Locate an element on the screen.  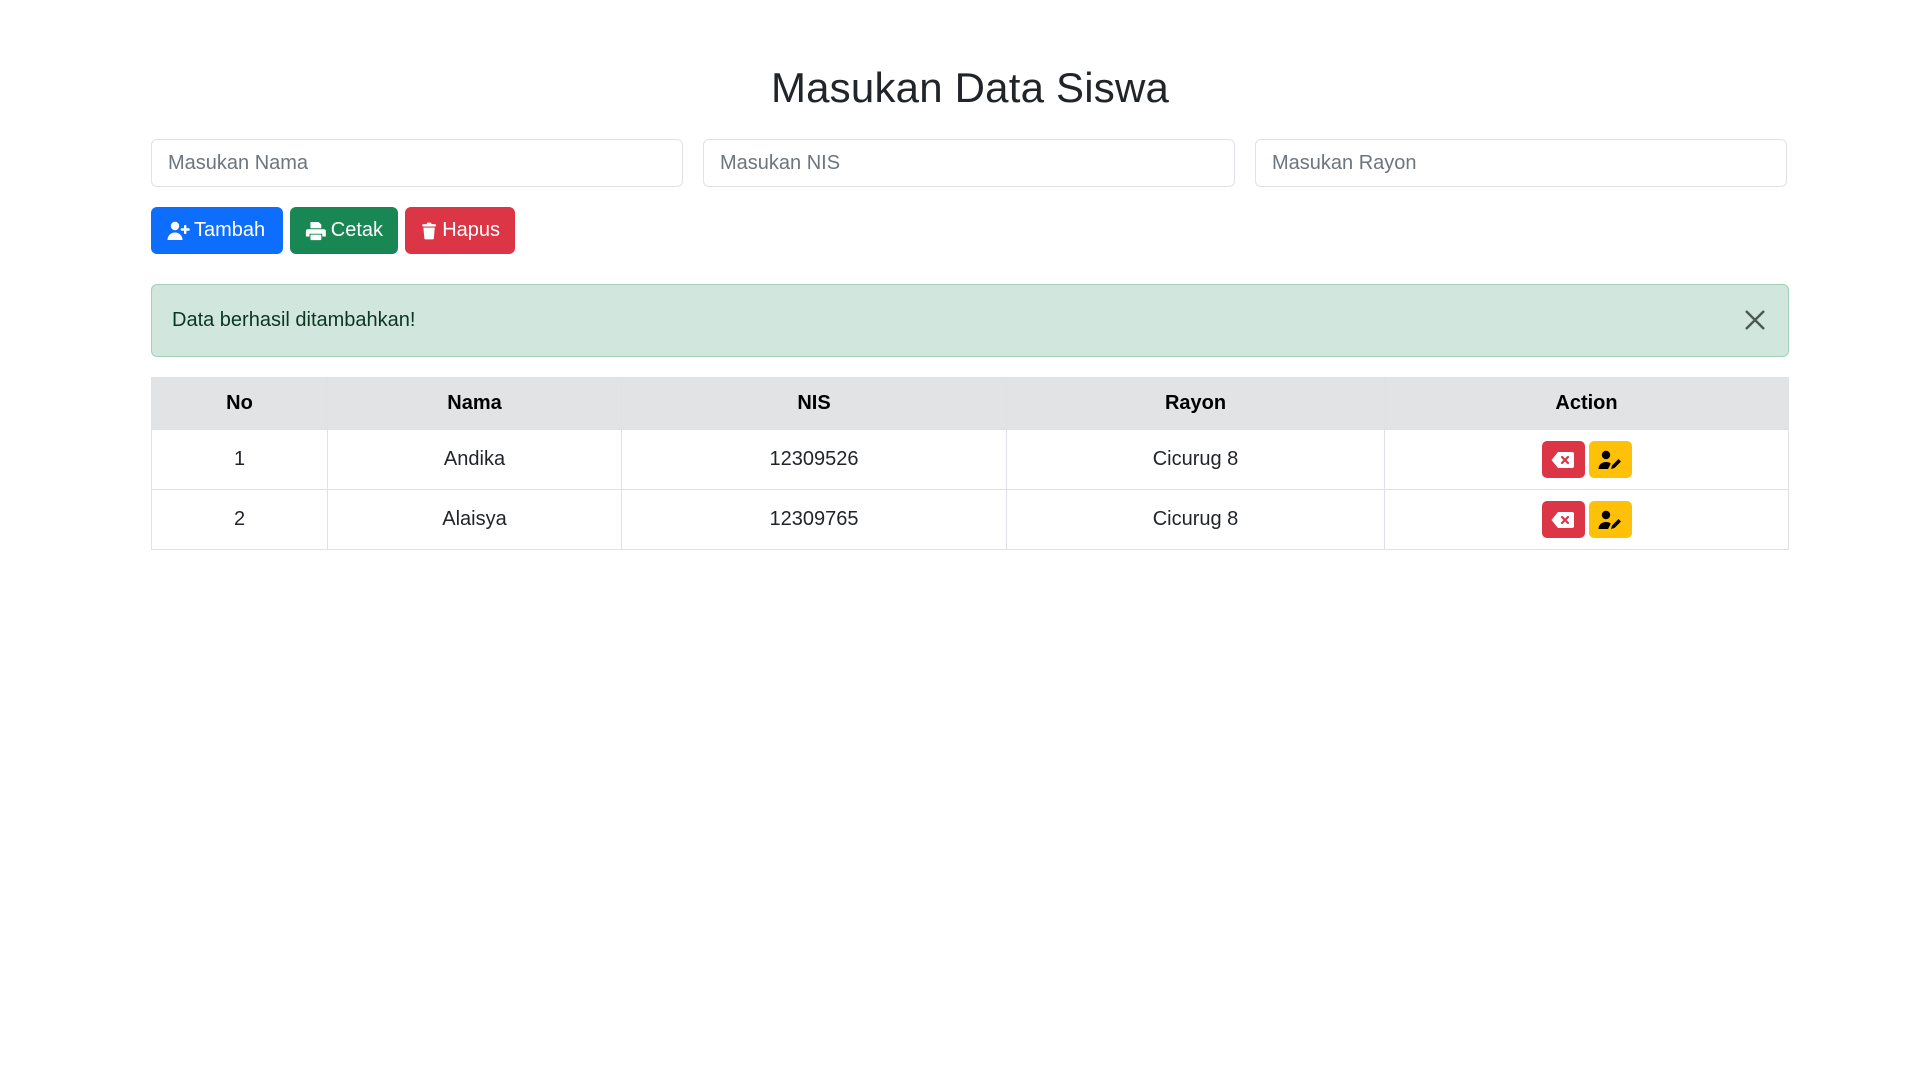
page-title: Masukan Data Siswa is located at coordinates (970, 87).